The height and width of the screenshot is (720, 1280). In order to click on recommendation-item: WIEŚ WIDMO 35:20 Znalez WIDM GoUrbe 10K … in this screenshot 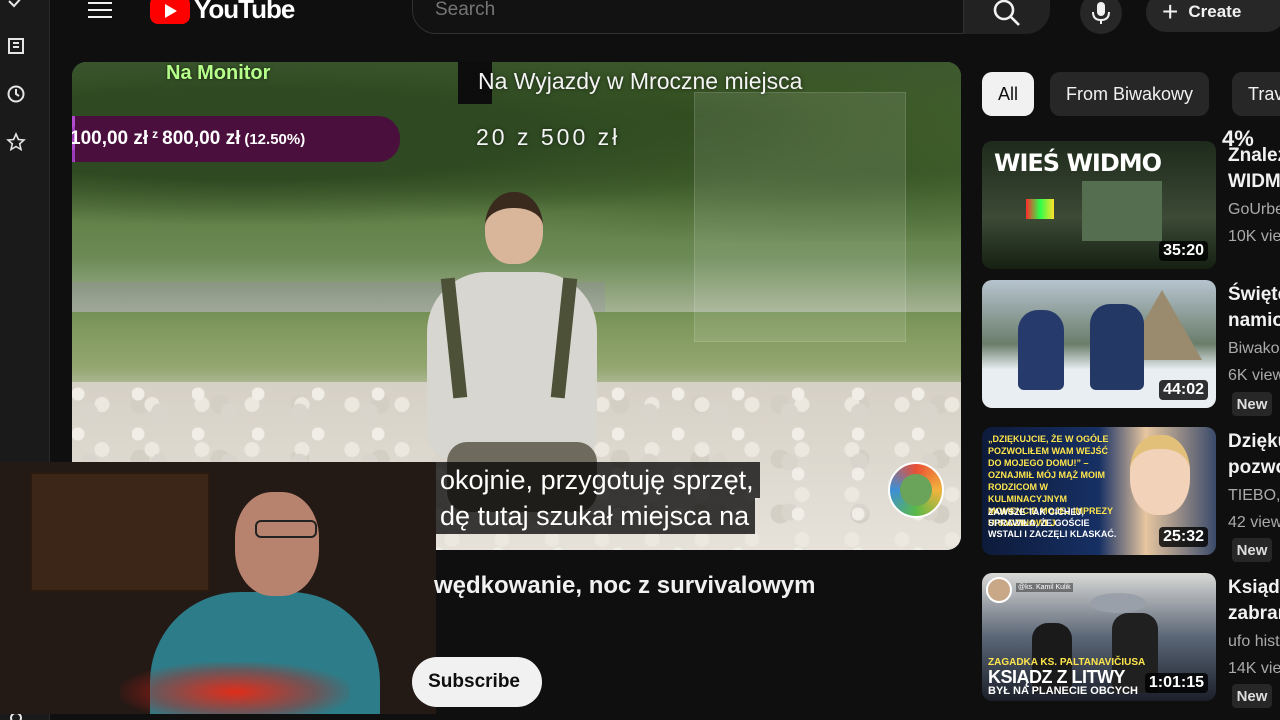, I will do `click(1131, 206)`.